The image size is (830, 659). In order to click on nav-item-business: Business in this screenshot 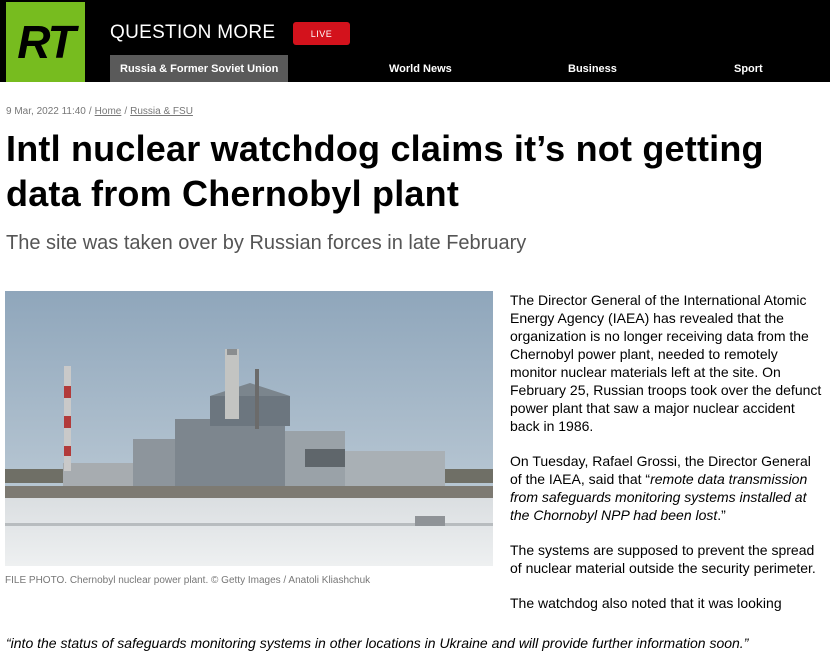, I will do `click(592, 68)`.